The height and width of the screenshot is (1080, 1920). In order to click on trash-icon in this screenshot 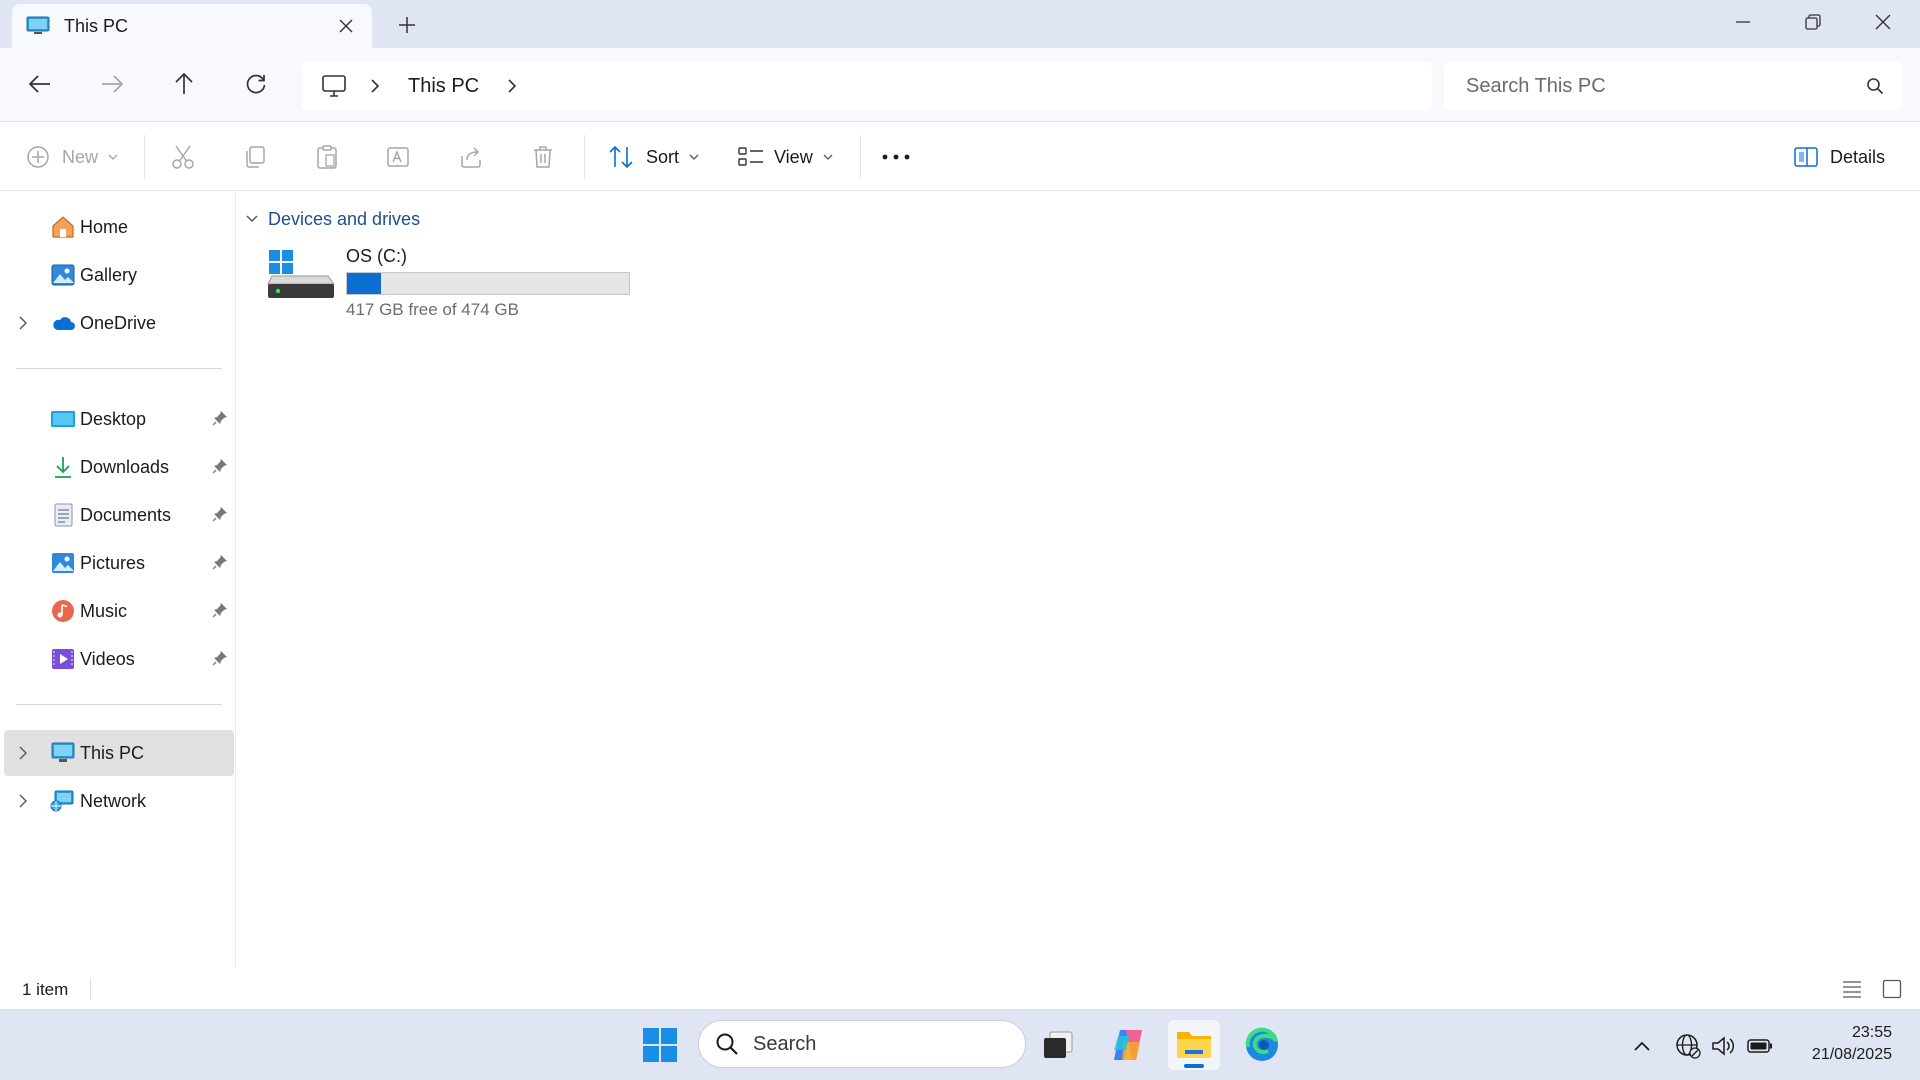, I will do `click(543, 157)`.